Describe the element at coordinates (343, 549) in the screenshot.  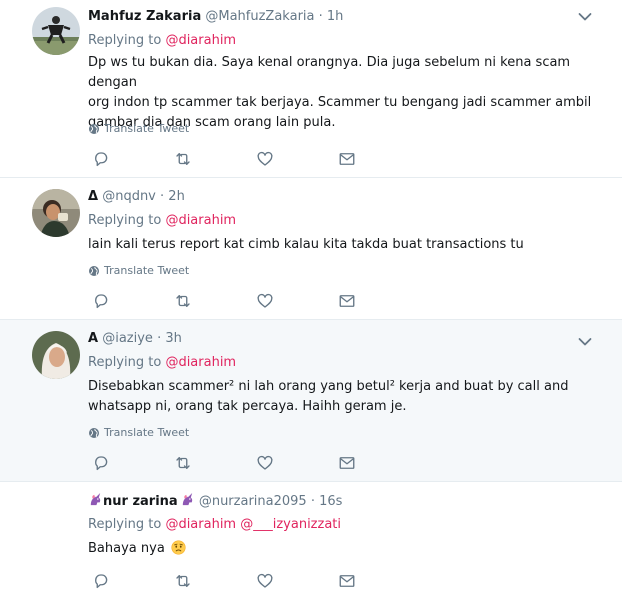
I see `tweet-text: Bahaya nya` at that location.